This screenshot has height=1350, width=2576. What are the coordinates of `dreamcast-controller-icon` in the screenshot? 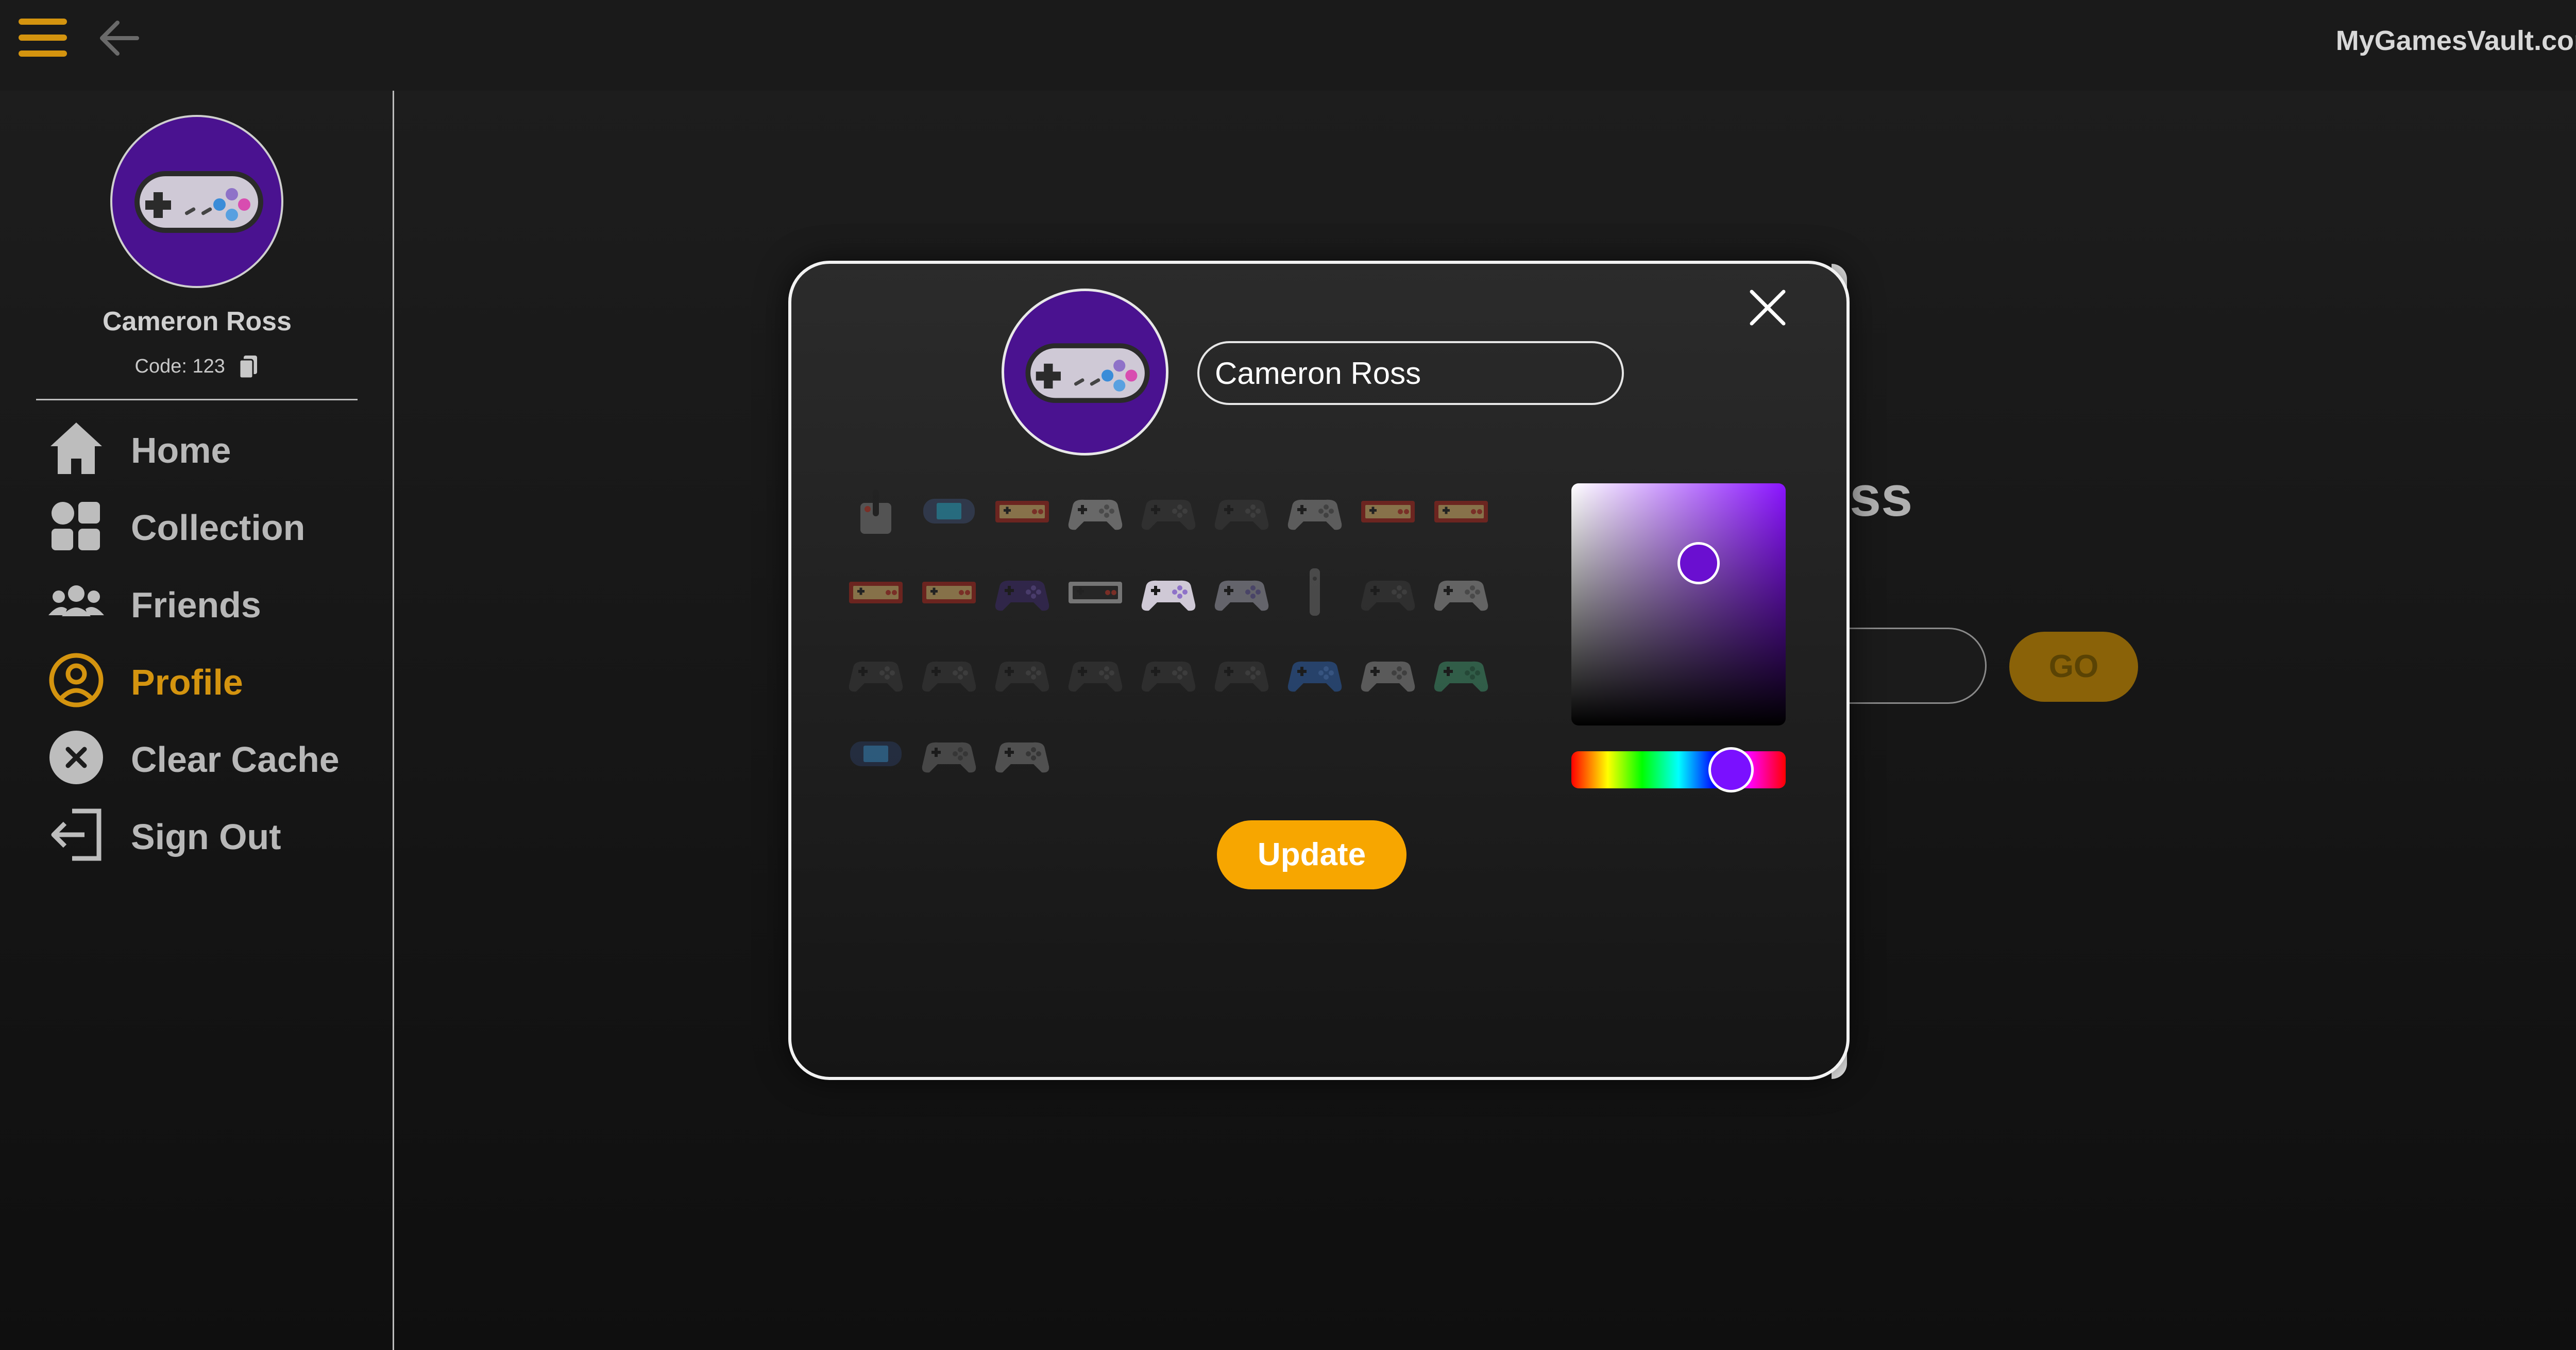 It's located at (1461, 595).